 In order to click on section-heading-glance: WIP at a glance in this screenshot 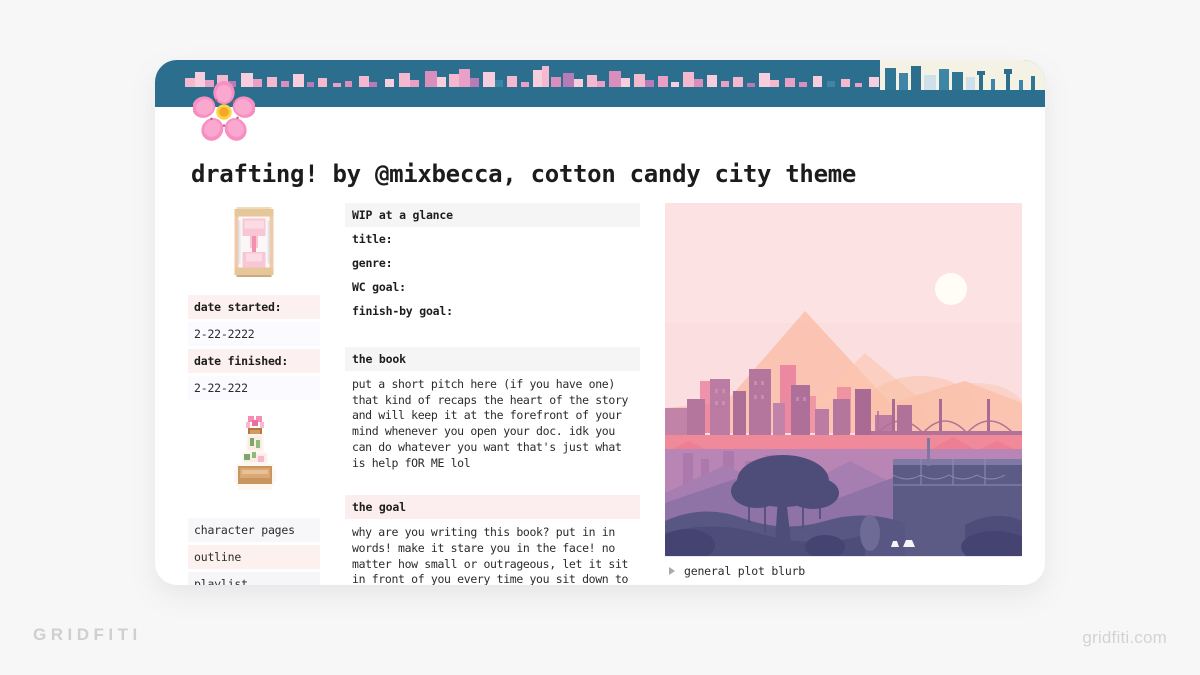, I will do `click(492, 215)`.